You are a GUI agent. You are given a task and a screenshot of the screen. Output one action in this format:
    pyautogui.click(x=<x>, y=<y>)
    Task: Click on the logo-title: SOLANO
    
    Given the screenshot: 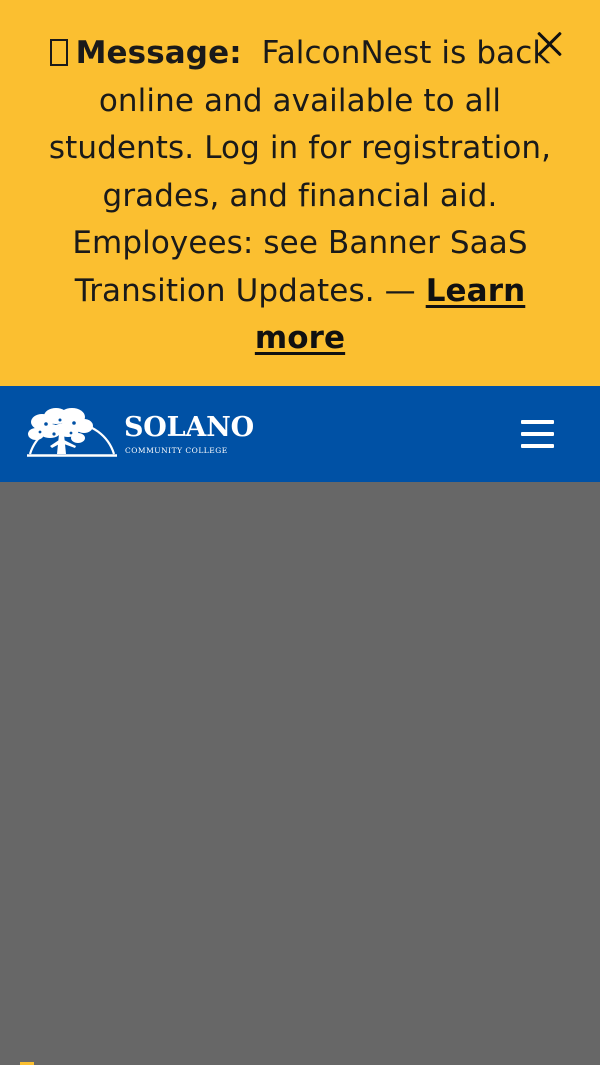 What is the action you would take?
    pyautogui.click(x=189, y=427)
    